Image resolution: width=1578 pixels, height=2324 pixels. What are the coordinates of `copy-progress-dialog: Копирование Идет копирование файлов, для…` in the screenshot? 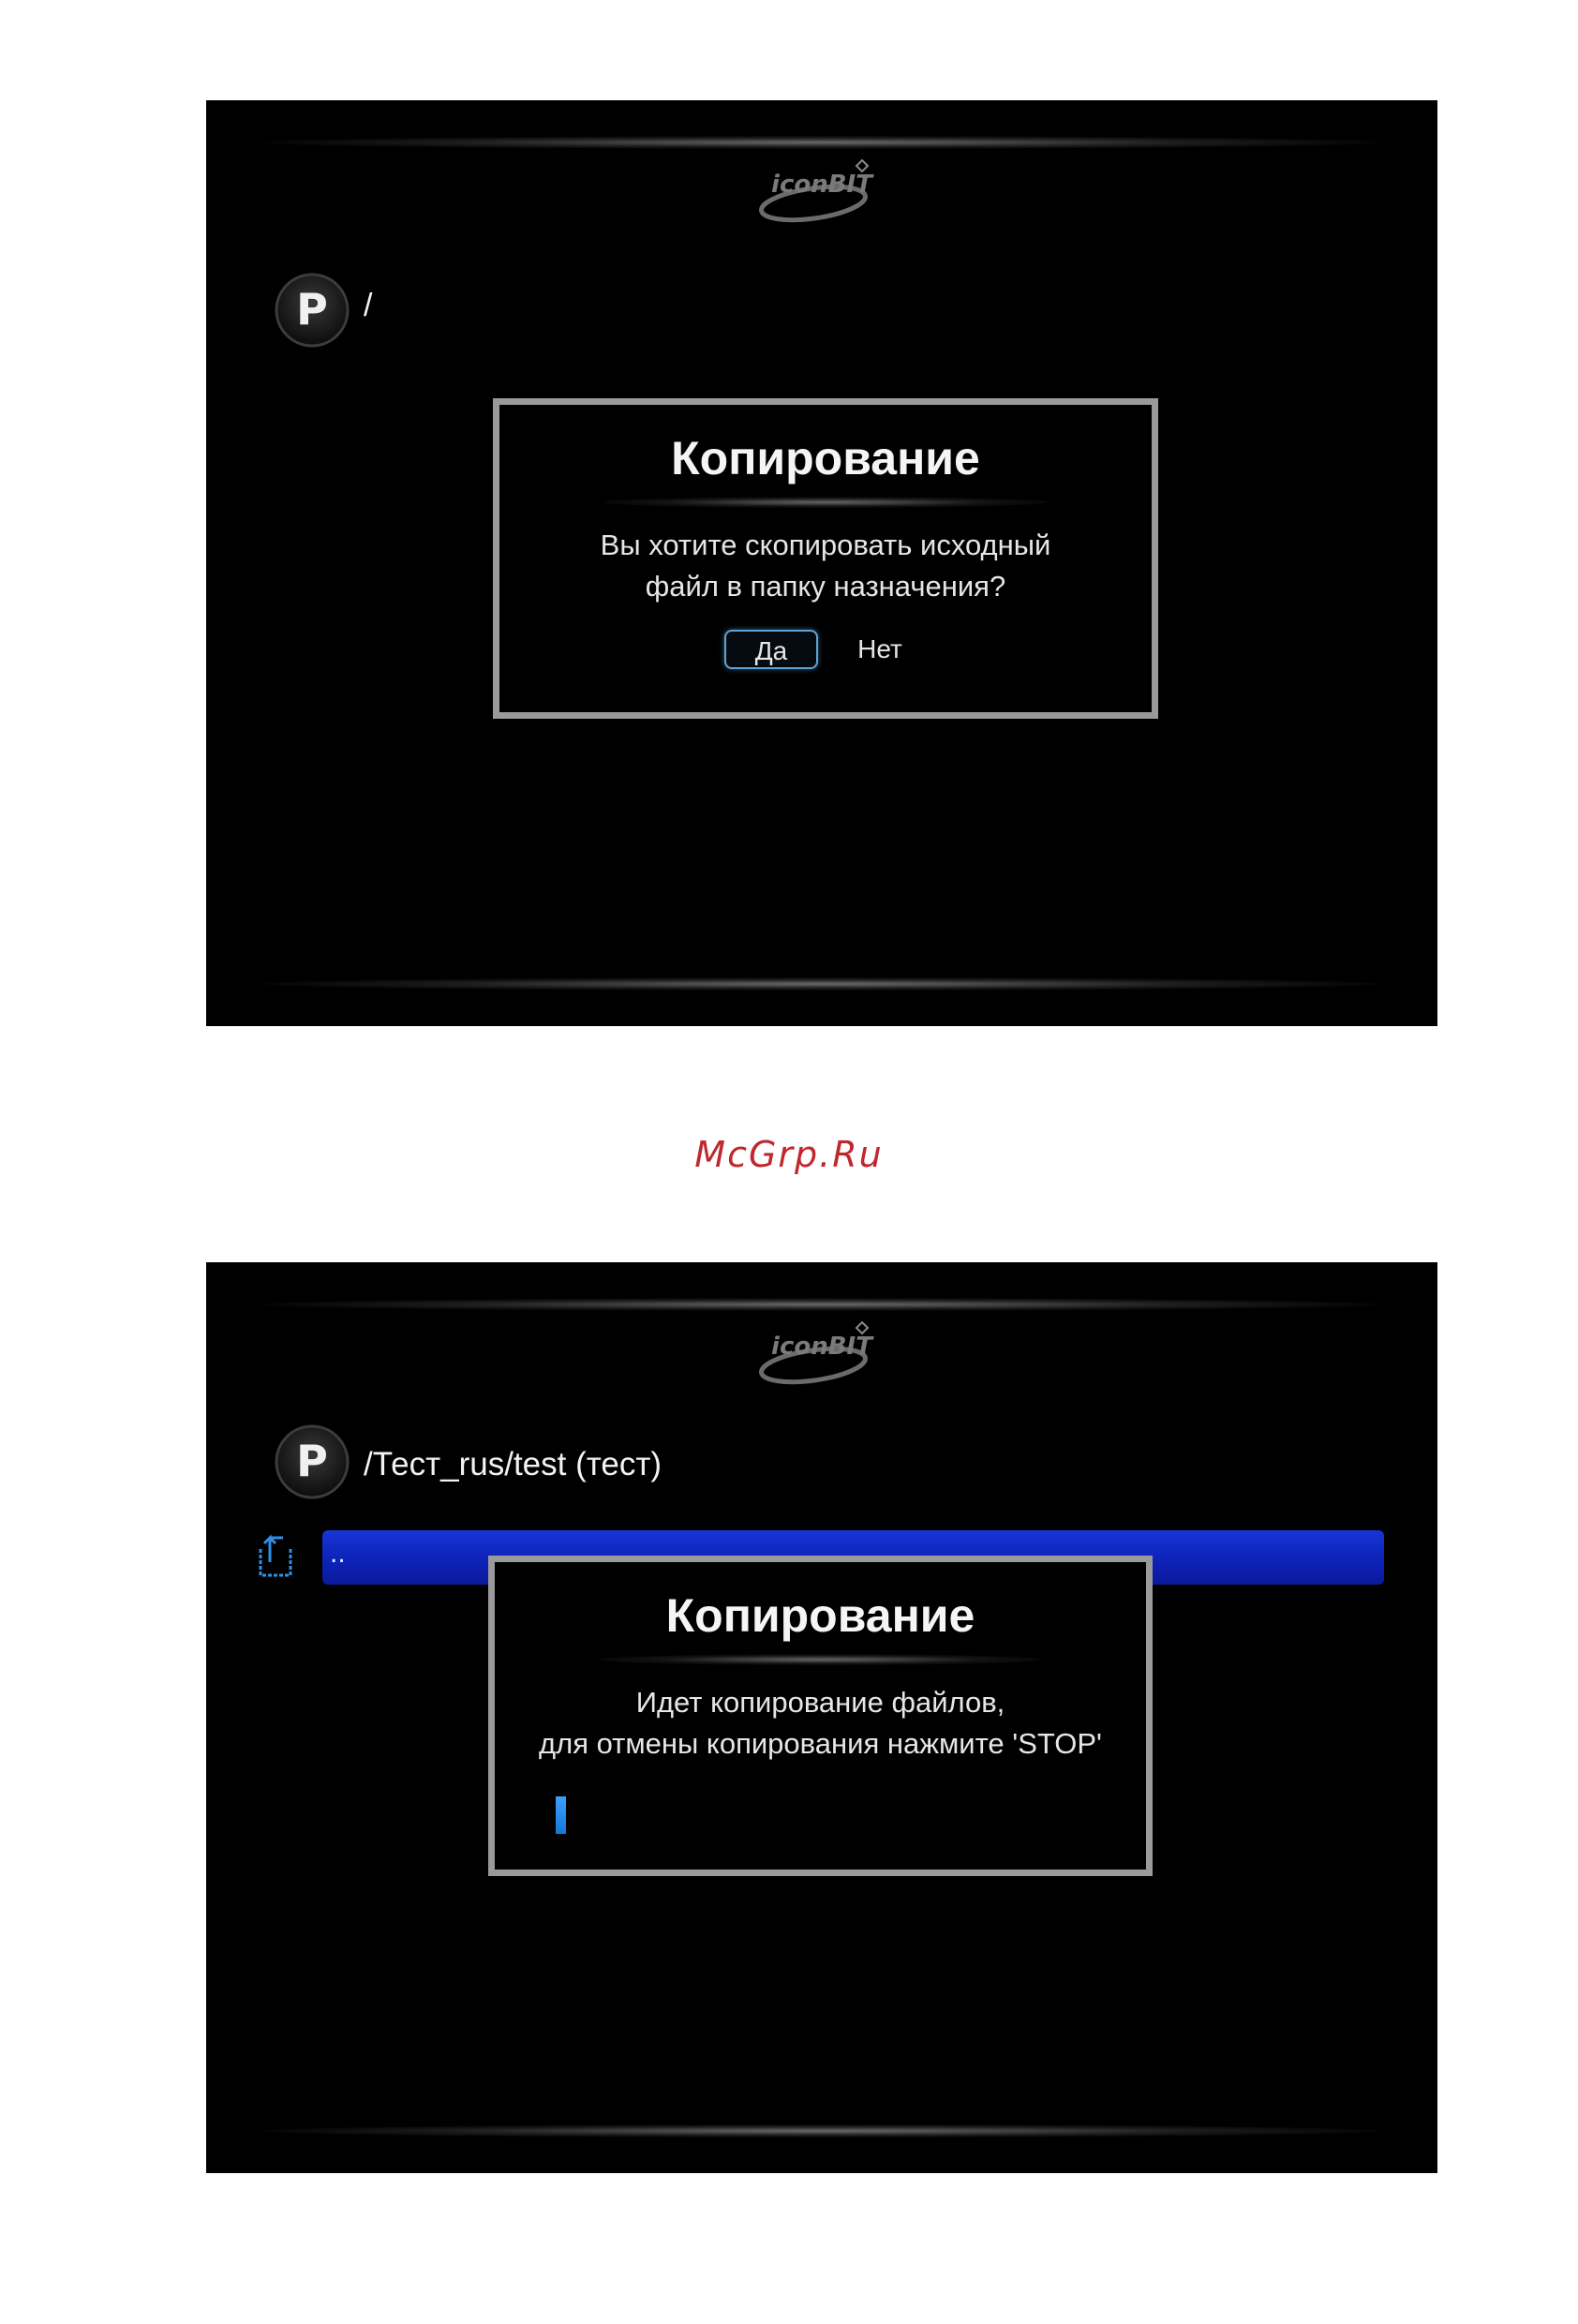 It's located at (821, 1716).